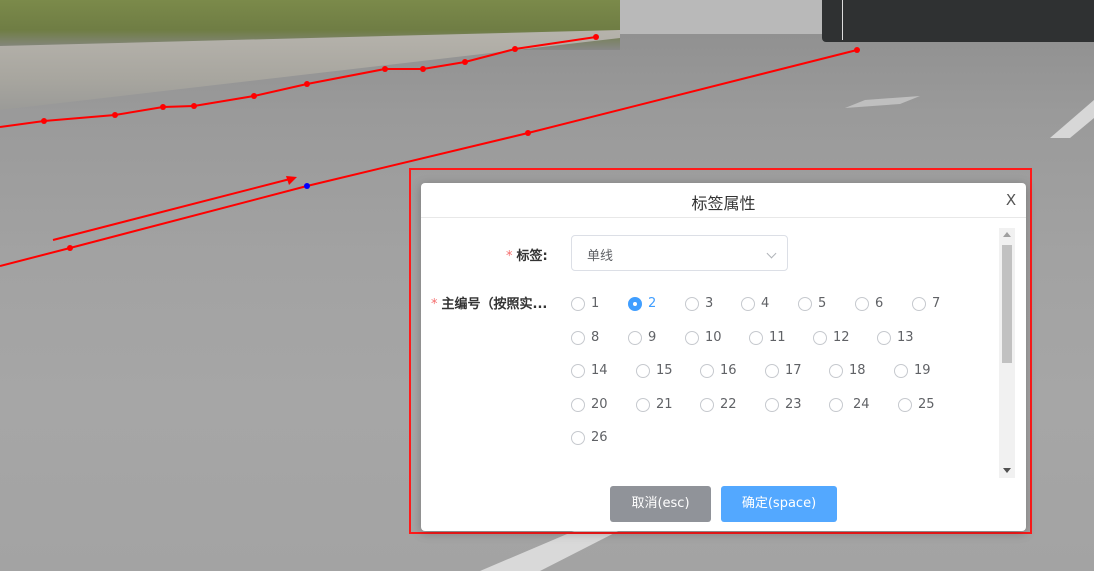 The width and height of the screenshot is (1094, 571). Describe the element at coordinates (171, 209) in the screenshot. I see `direction-arrow` at that location.